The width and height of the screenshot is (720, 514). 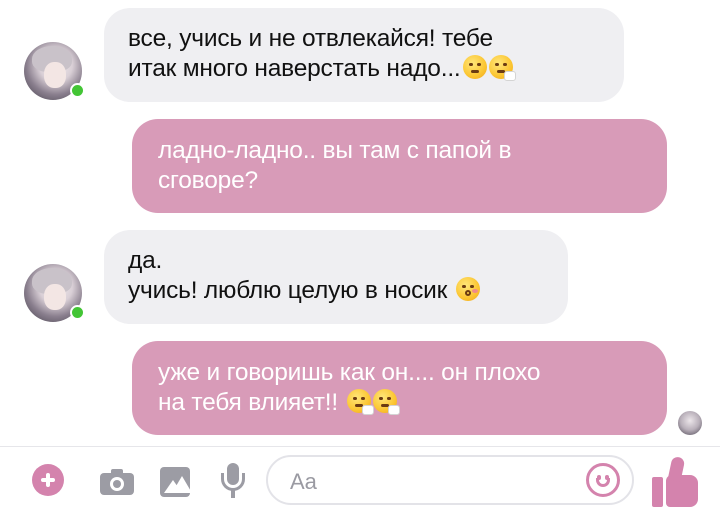 I want to click on incoming-message-bubble: да. учись! люблю целую в носик, so click(x=336, y=277).